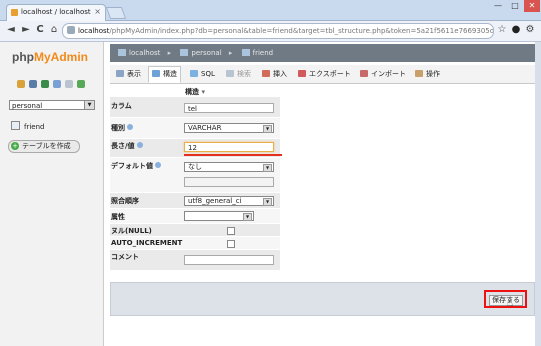 This screenshot has width=541, height=346. Describe the element at coordinates (233, 155) in the screenshot. I see `highlight-underline` at that location.